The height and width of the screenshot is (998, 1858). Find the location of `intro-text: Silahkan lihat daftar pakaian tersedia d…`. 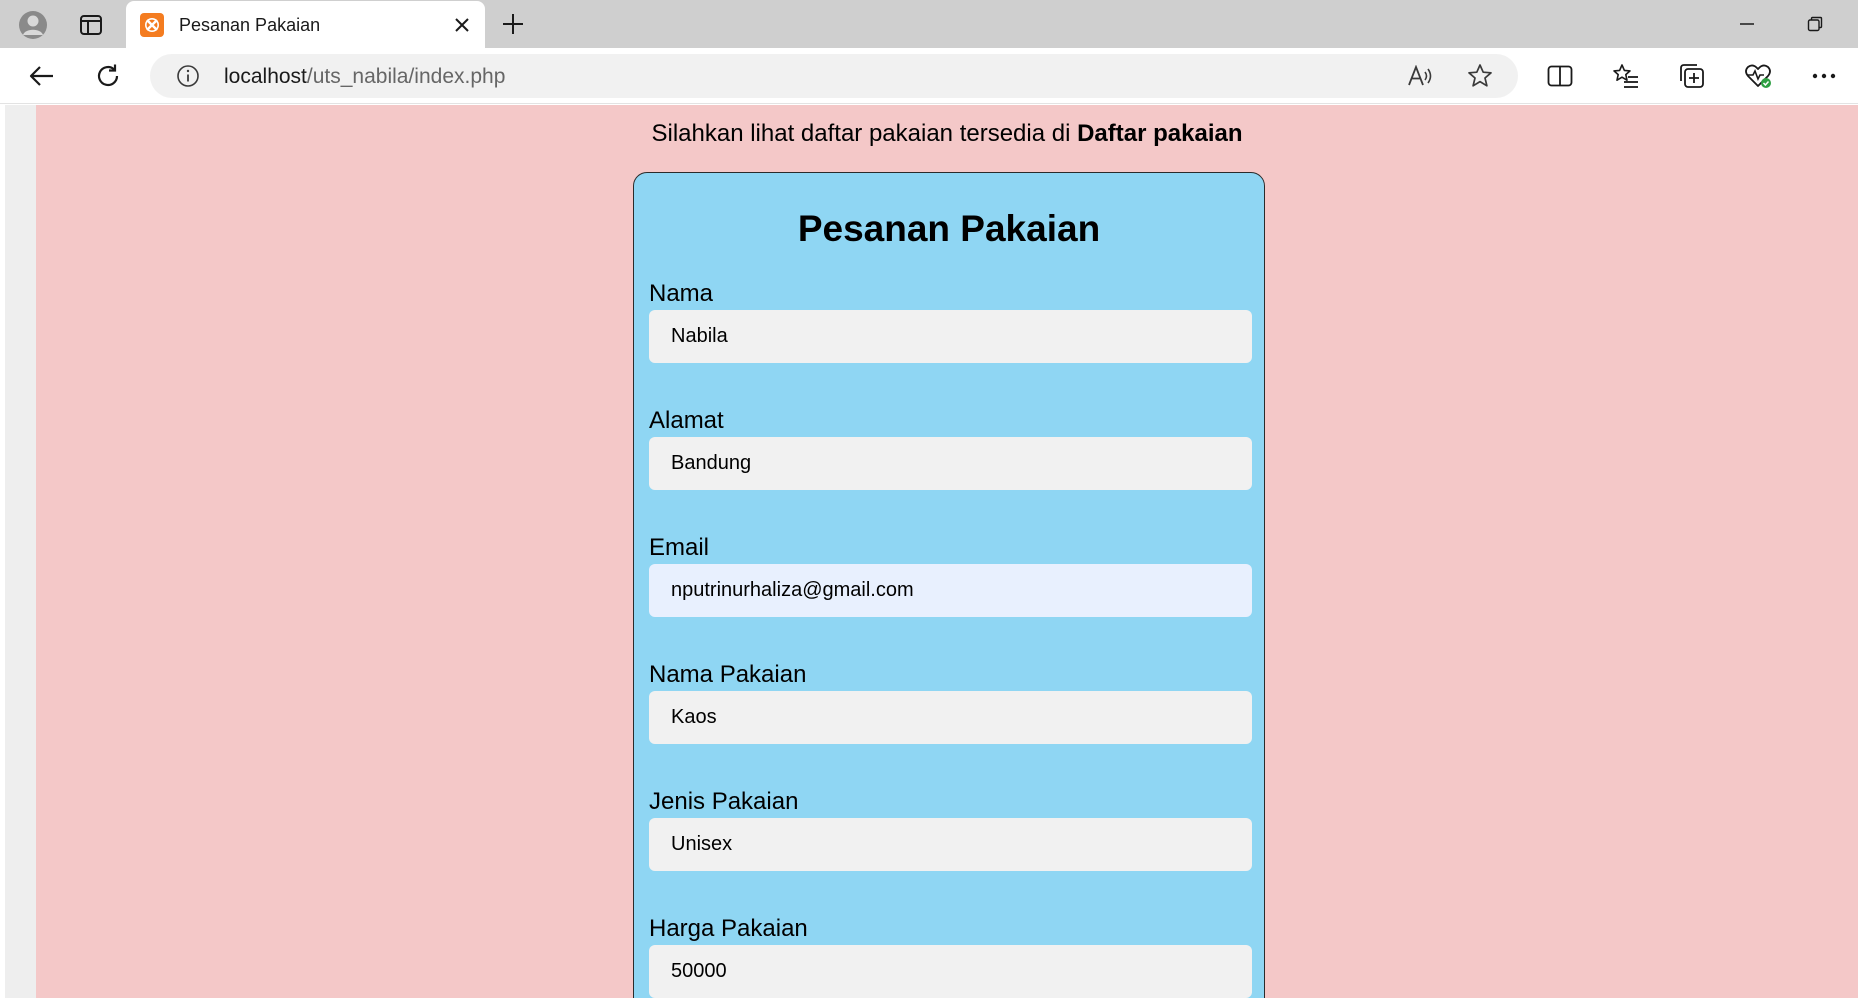

intro-text: Silahkan lihat daftar pakaian tersedia d… is located at coordinates (947, 134).